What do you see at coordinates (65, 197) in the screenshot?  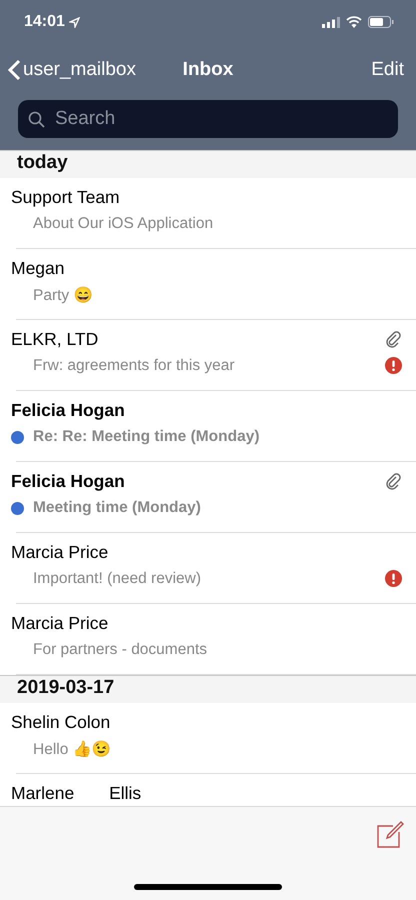 I see `sender-name: Support Team` at bounding box center [65, 197].